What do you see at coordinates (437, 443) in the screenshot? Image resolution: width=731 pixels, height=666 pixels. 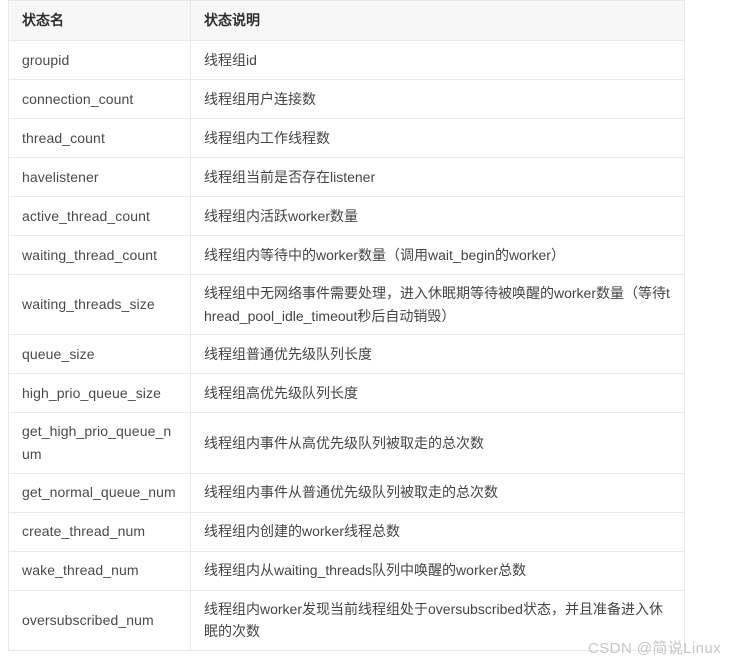 I see `cell-status-description: 线程组内事件从高优先级队列被取走的总次数` at bounding box center [437, 443].